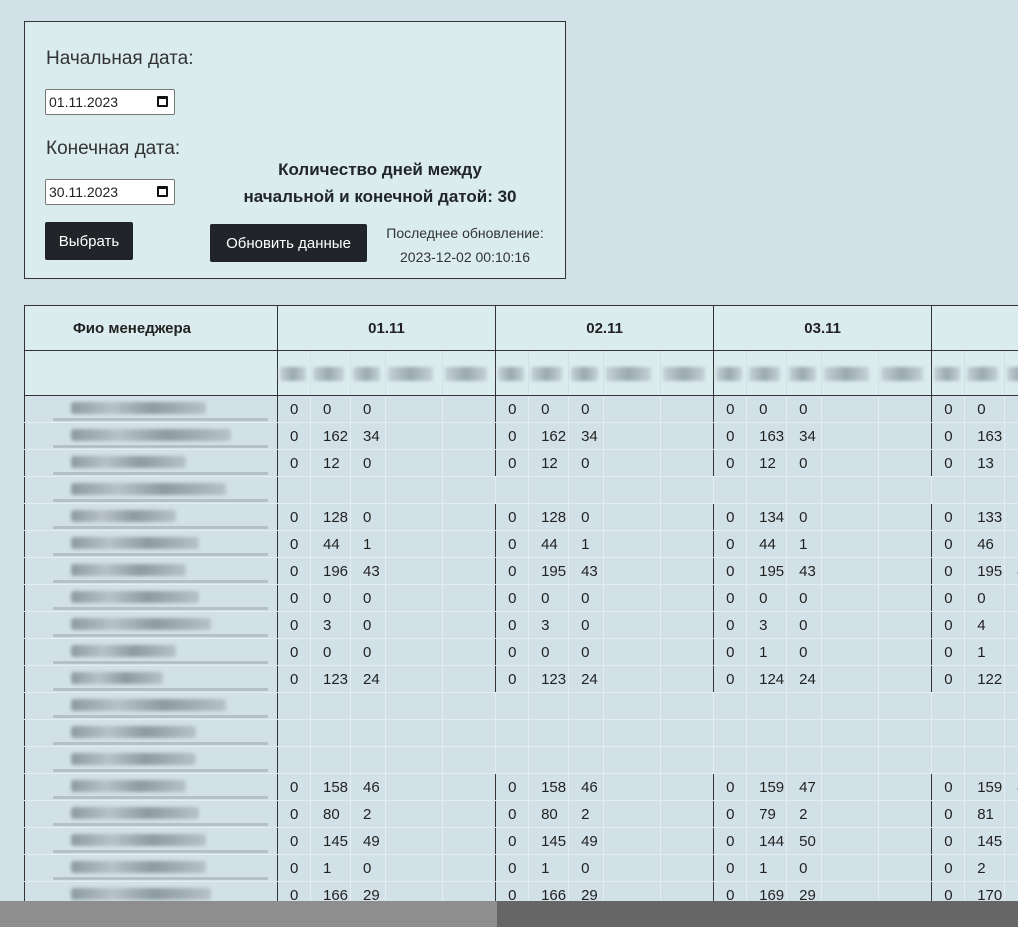 The image size is (1018, 927). I want to click on start-date-input: 01.11.2023, so click(110, 102).